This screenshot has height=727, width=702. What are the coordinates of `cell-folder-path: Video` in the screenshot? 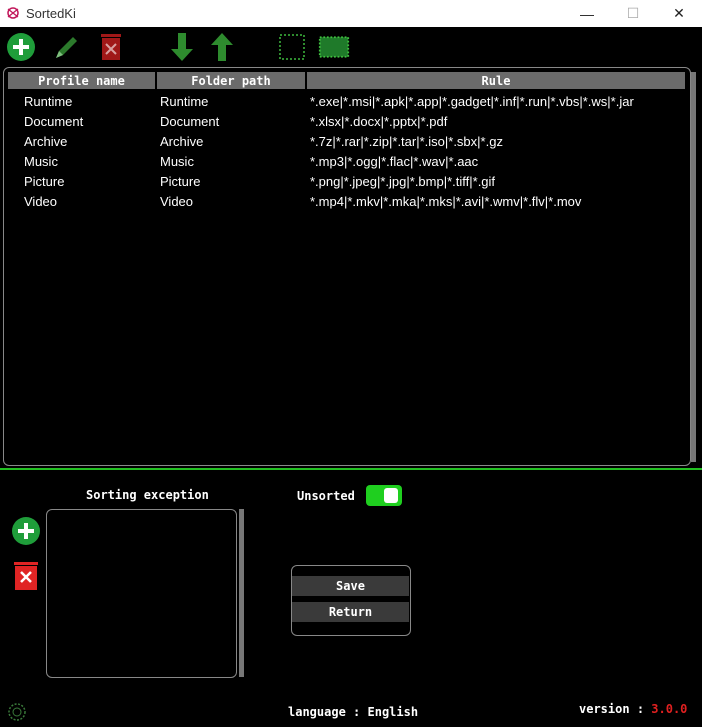 It's located at (177, 201).